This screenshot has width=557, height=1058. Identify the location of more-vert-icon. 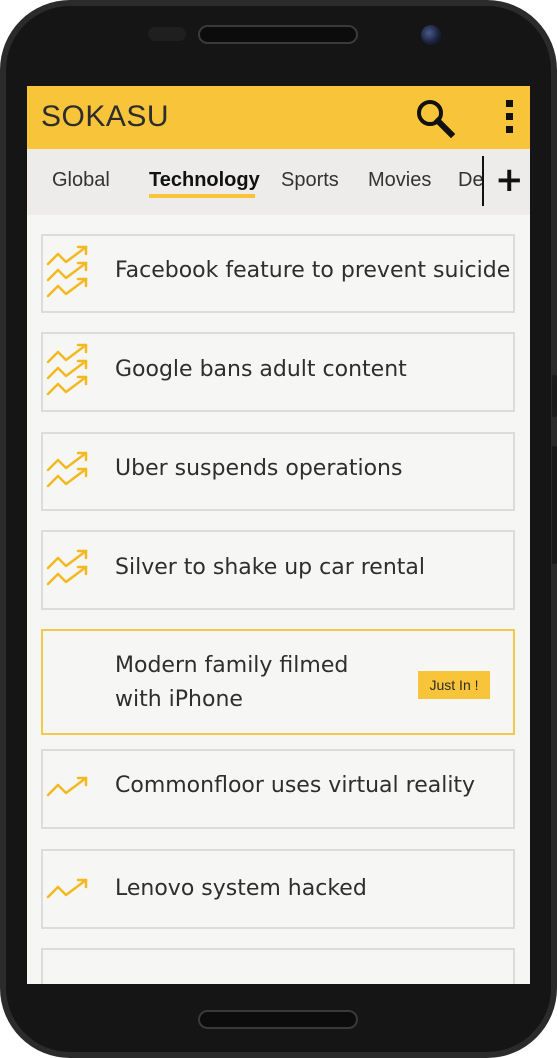
(510, 118).